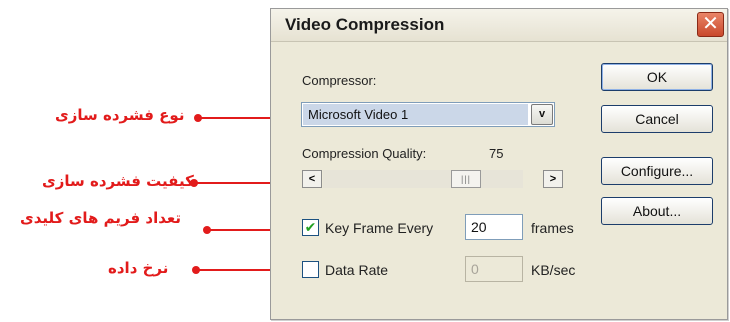  Describe the element at coordinates (365, 24) in the screenshot. I see `dialog-title: Video Compression` at that location.